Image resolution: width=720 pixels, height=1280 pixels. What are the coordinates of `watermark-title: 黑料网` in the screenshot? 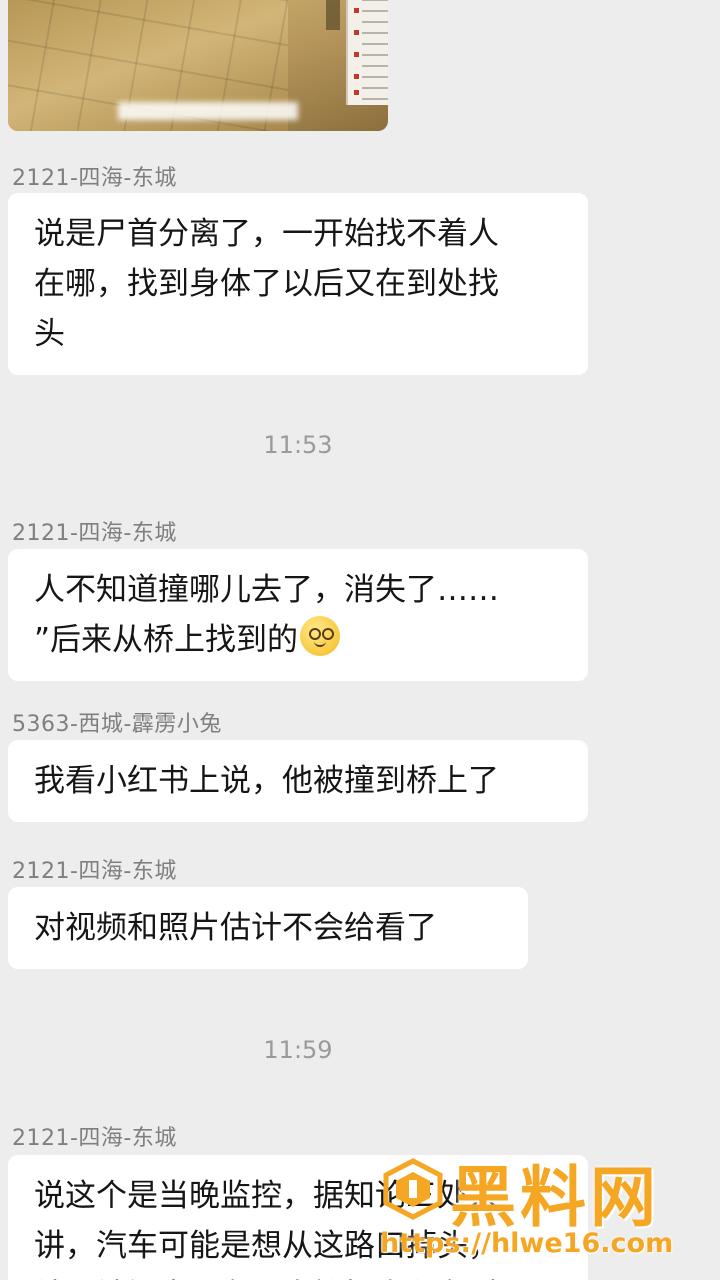 It's located at (555, 1197).